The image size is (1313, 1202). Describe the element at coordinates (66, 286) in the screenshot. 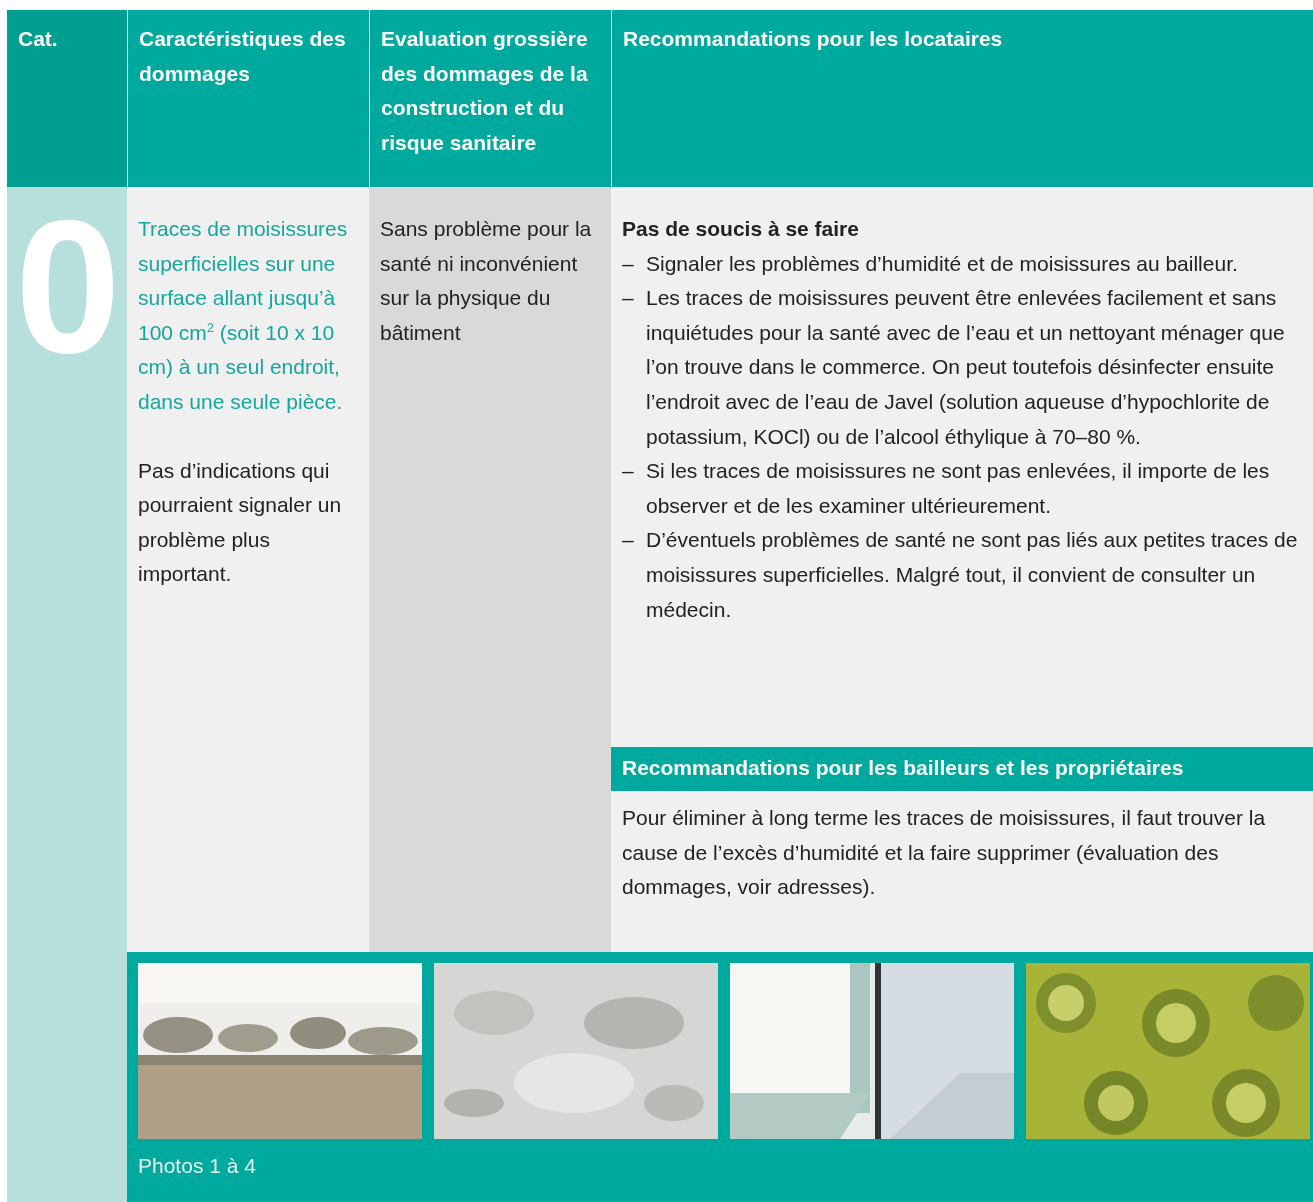

I see `category-number: 0` at that location.